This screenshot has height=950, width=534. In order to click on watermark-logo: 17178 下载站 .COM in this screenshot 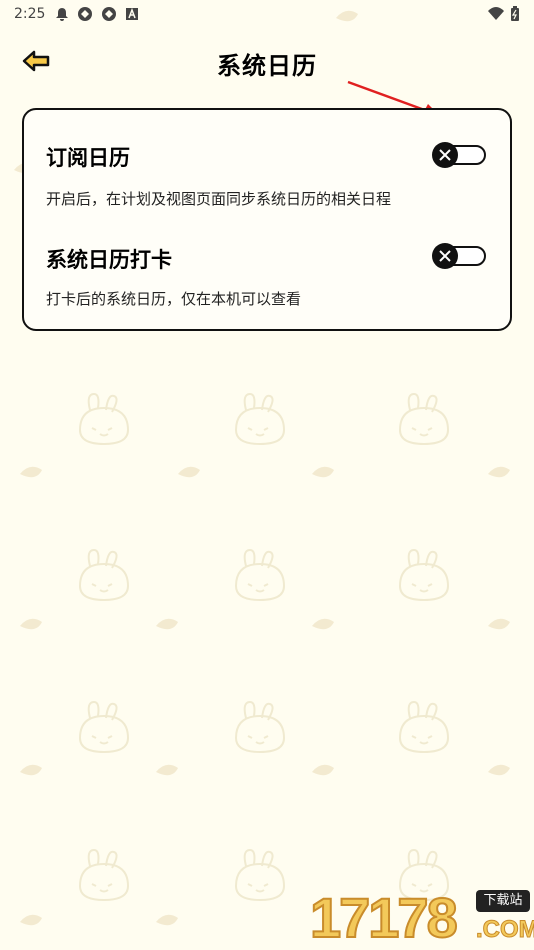, I will do `click(421, 917)`.